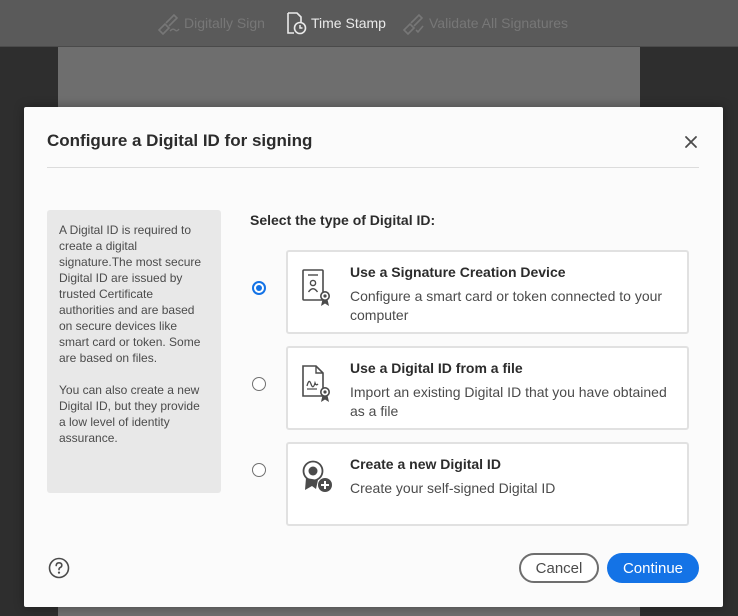 Image resolution: width=738 pixels, height=616 pixels. What do you see at coordinates (259, 288) in the screenshot?
I see `radio-signature-device` at bounding box center [259, 288].